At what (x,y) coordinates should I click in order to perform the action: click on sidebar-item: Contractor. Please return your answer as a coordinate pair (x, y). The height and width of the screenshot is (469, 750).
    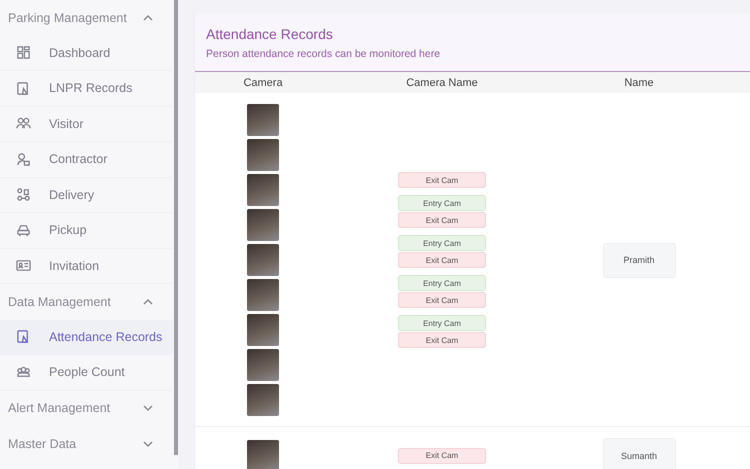
    Looking at the image, I should click on (86, 160).